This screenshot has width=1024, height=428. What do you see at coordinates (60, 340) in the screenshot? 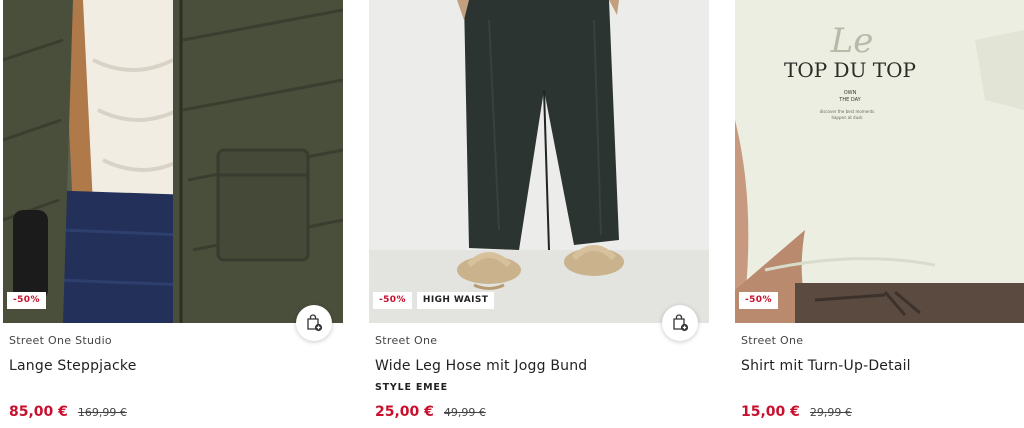
I see `product-brand: Street One Studio` at bounding box center [60, 340].